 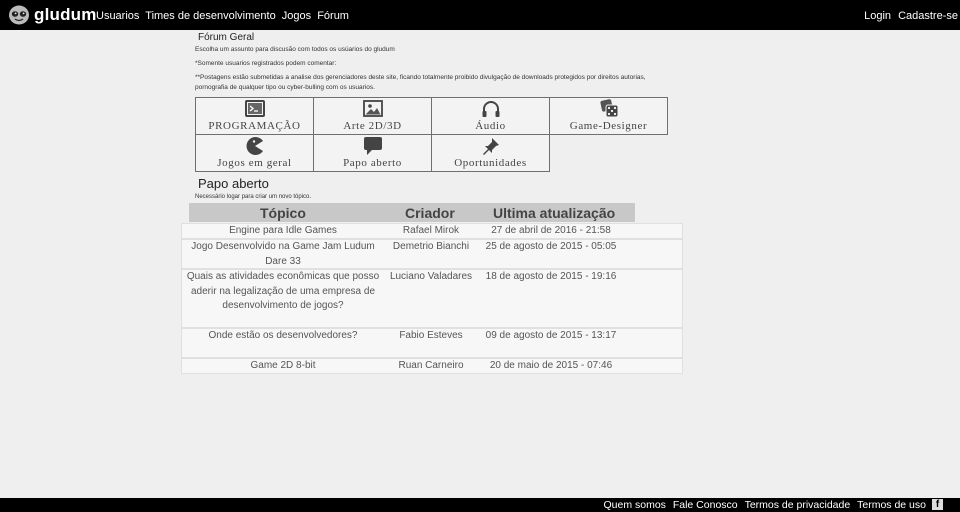 What do you see at coordinates (490, 146) in the screenshot?
I see `pushpin-icon` at bounding box center [490, 146].